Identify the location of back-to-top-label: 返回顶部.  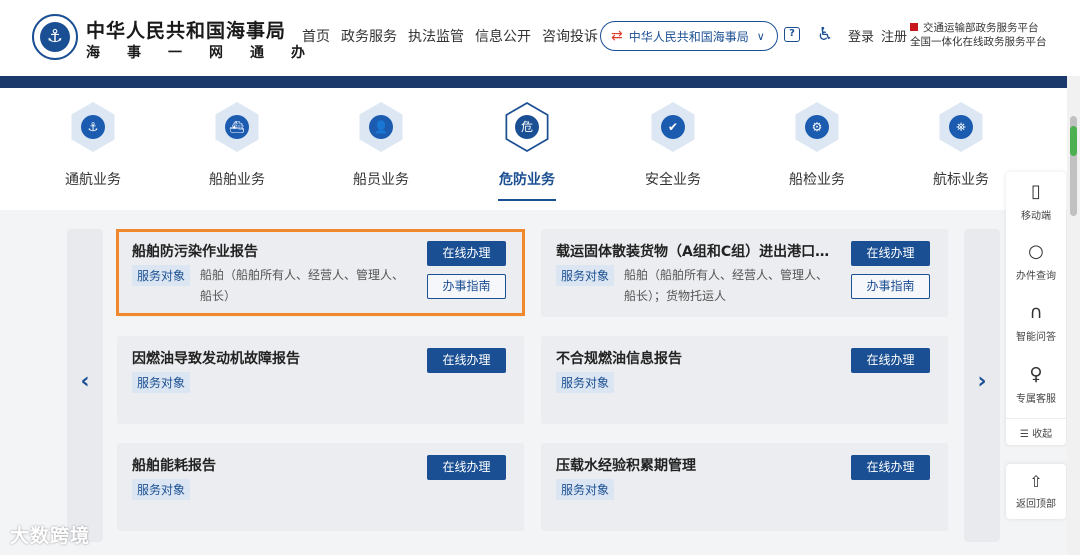
(1036, 504).